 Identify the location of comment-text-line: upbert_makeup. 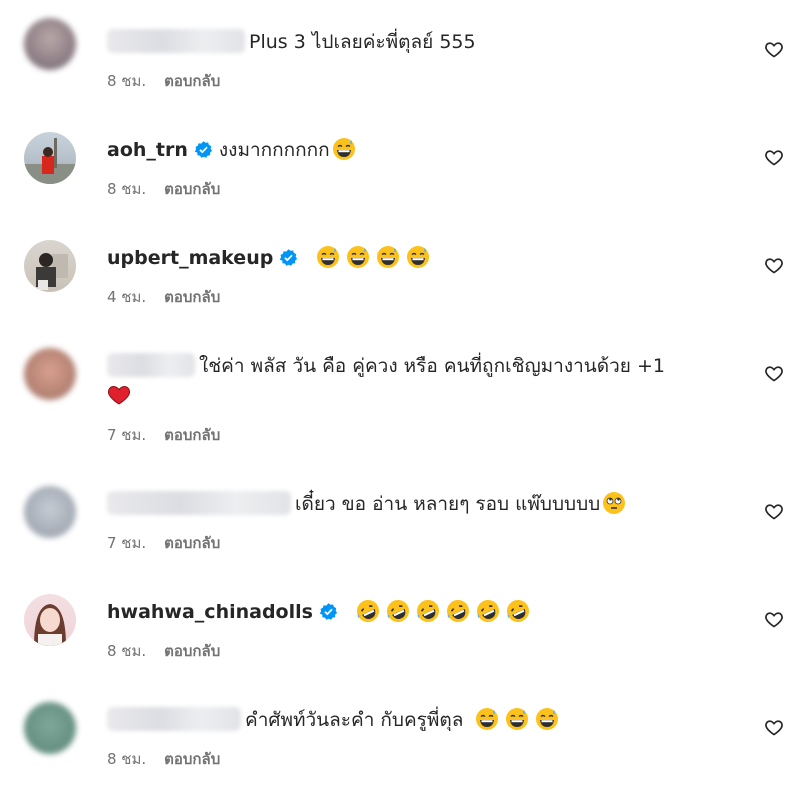
(418, 258).